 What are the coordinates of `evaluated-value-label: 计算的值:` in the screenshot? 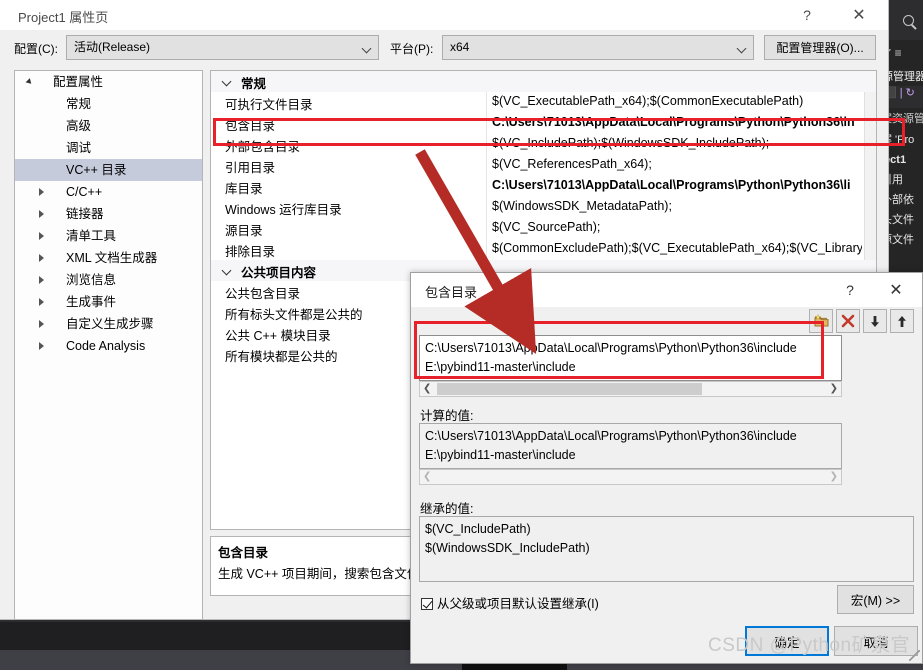 It's located at (447, 416).